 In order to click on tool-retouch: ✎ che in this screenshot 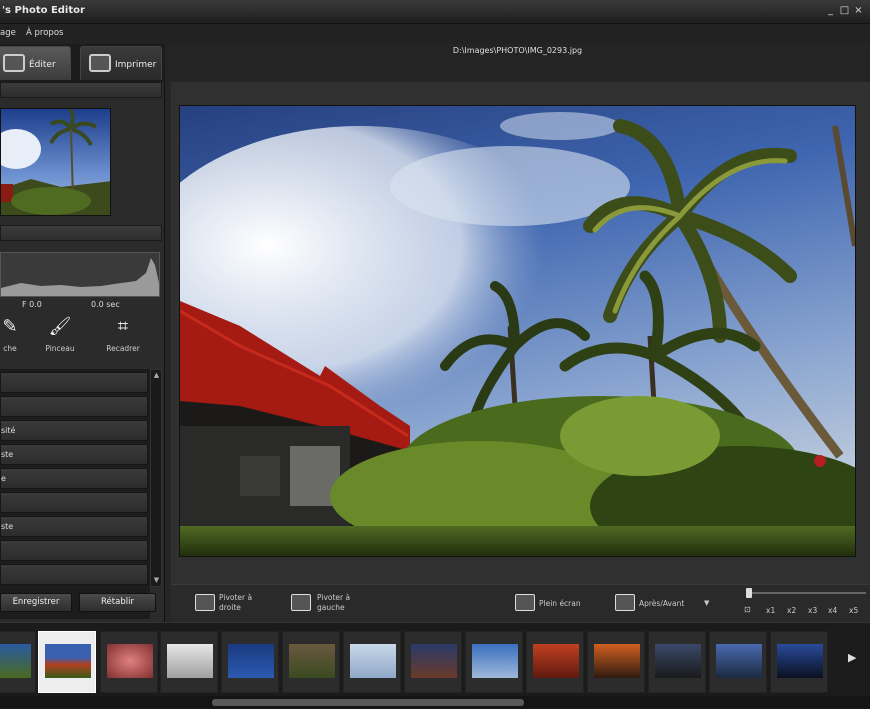, I will do `click(17, 338)`.